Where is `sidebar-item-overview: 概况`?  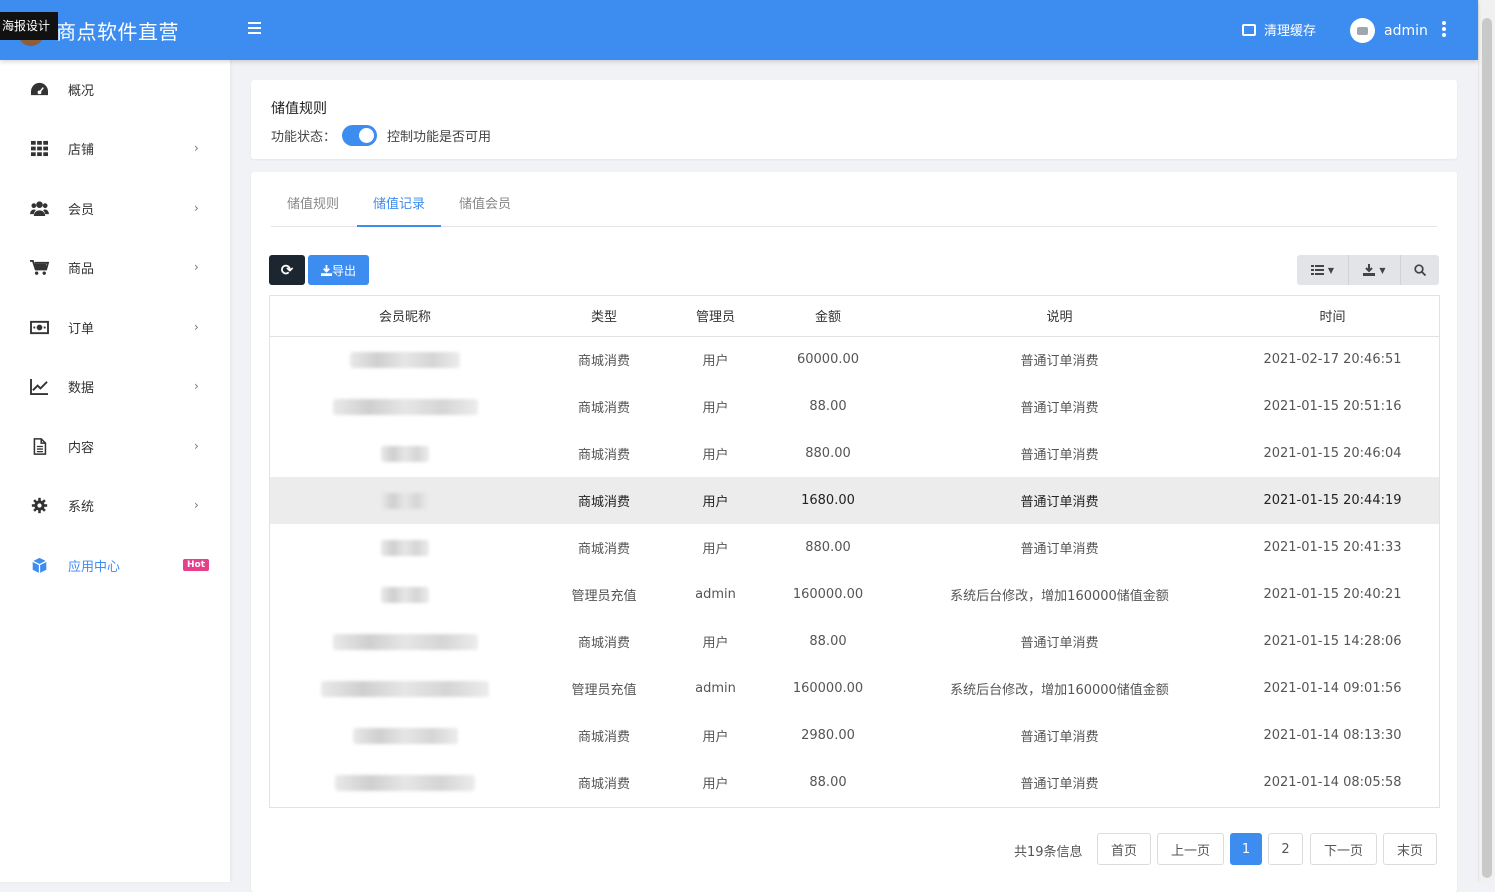 sidebar-item-overview: 概况 is located at coordinates (115, 89).